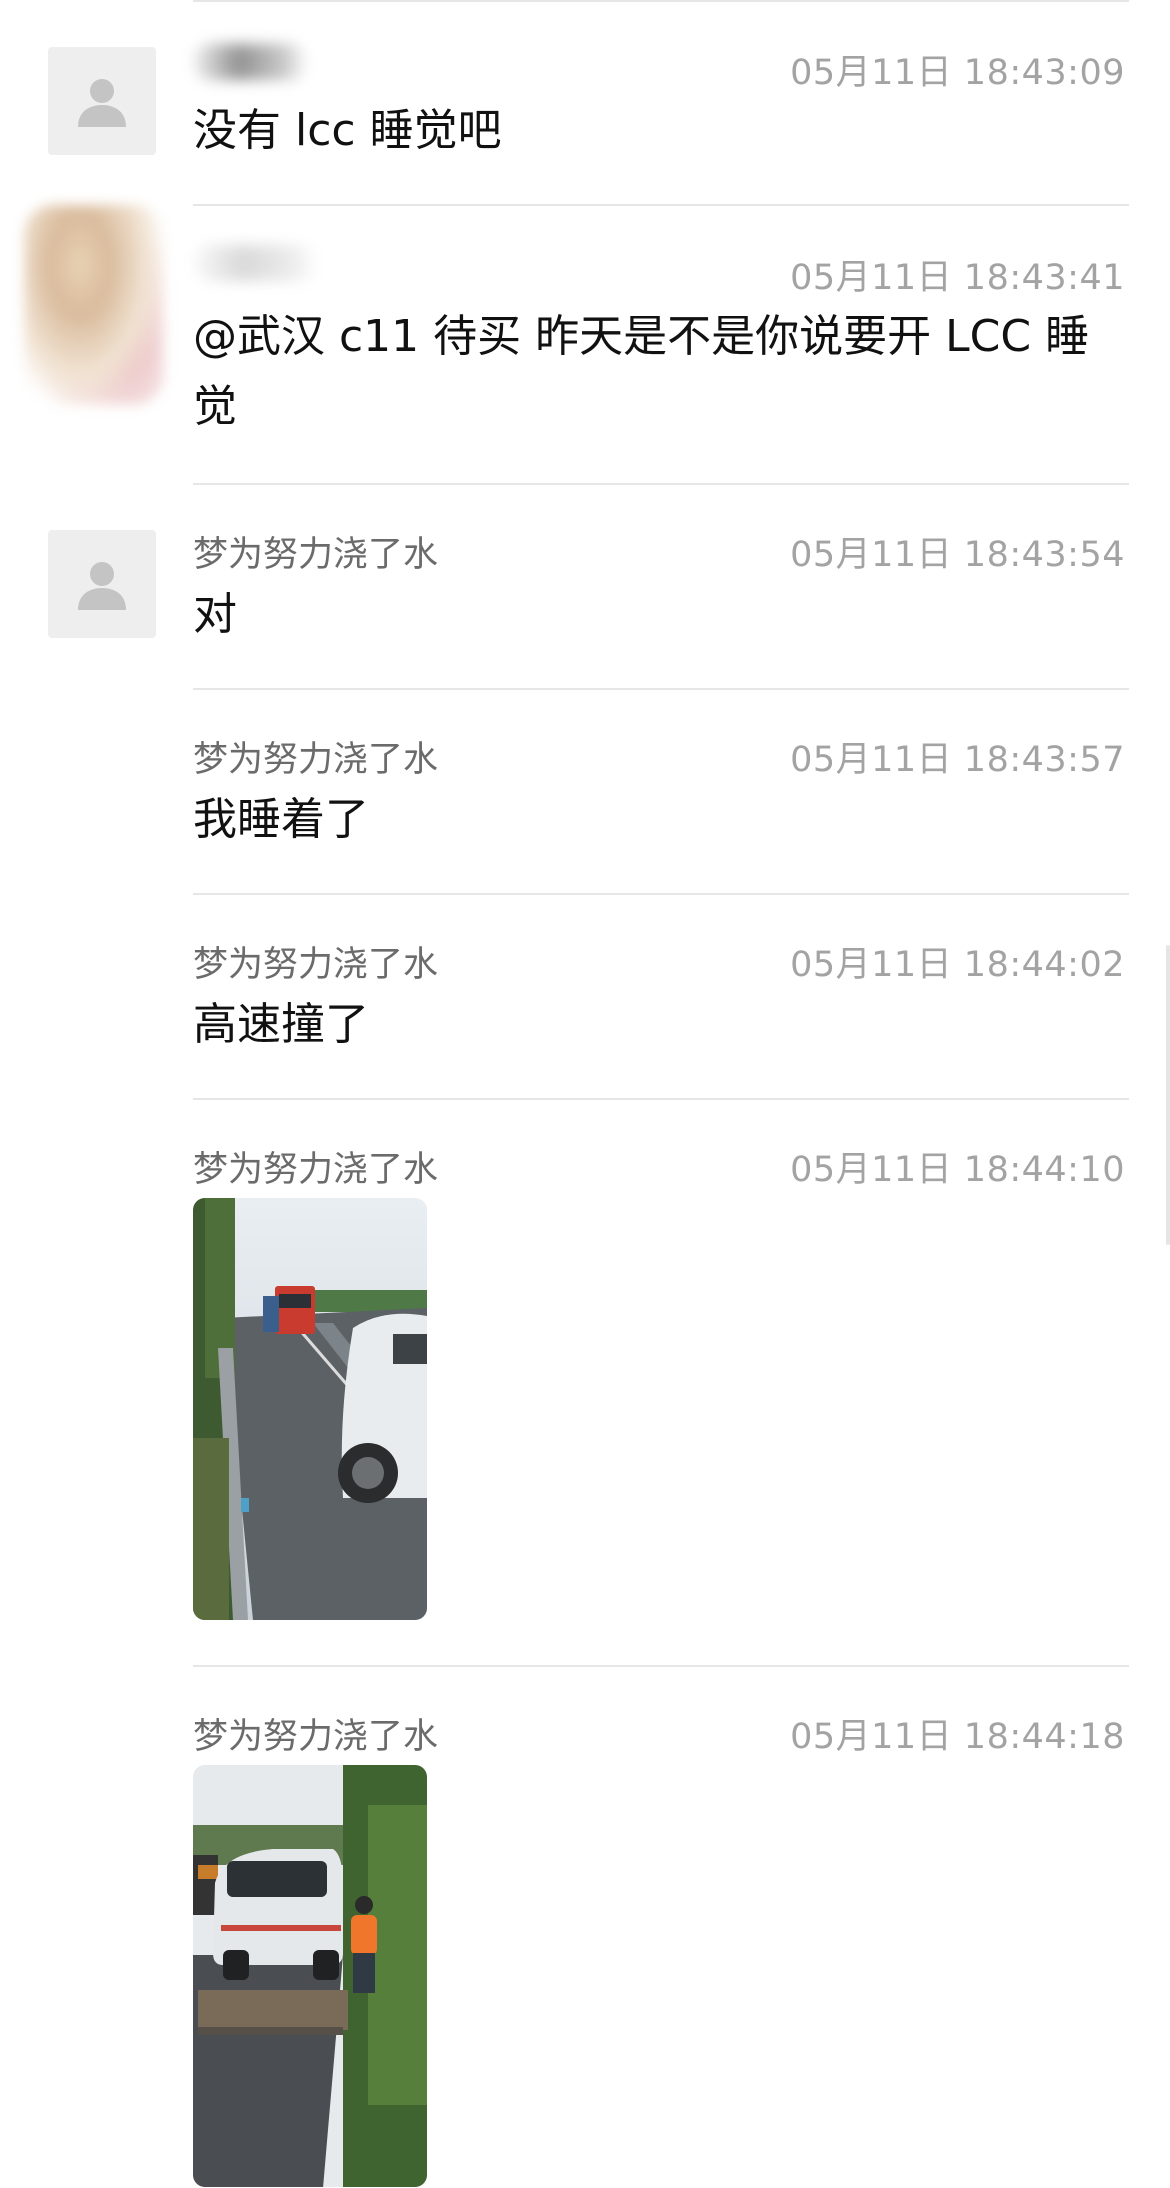 This screenshot has width=1170, height=2188. I want to click on message-text: 没有 lcc 睡觉吧, so click(347, 130).